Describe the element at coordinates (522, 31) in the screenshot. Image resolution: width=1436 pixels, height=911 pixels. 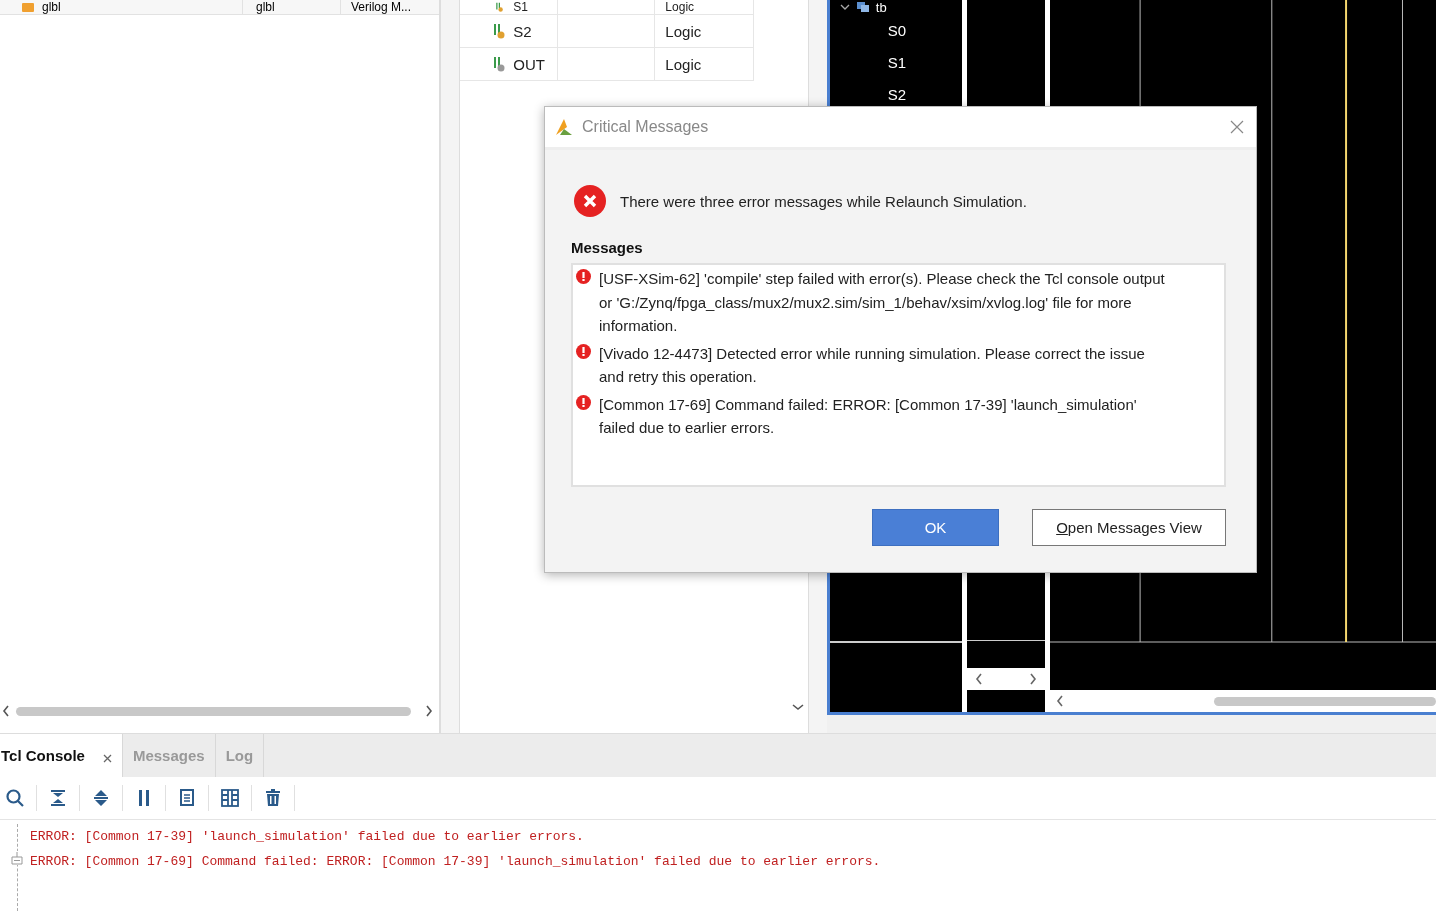
I see `table-cell: S2` at that location.